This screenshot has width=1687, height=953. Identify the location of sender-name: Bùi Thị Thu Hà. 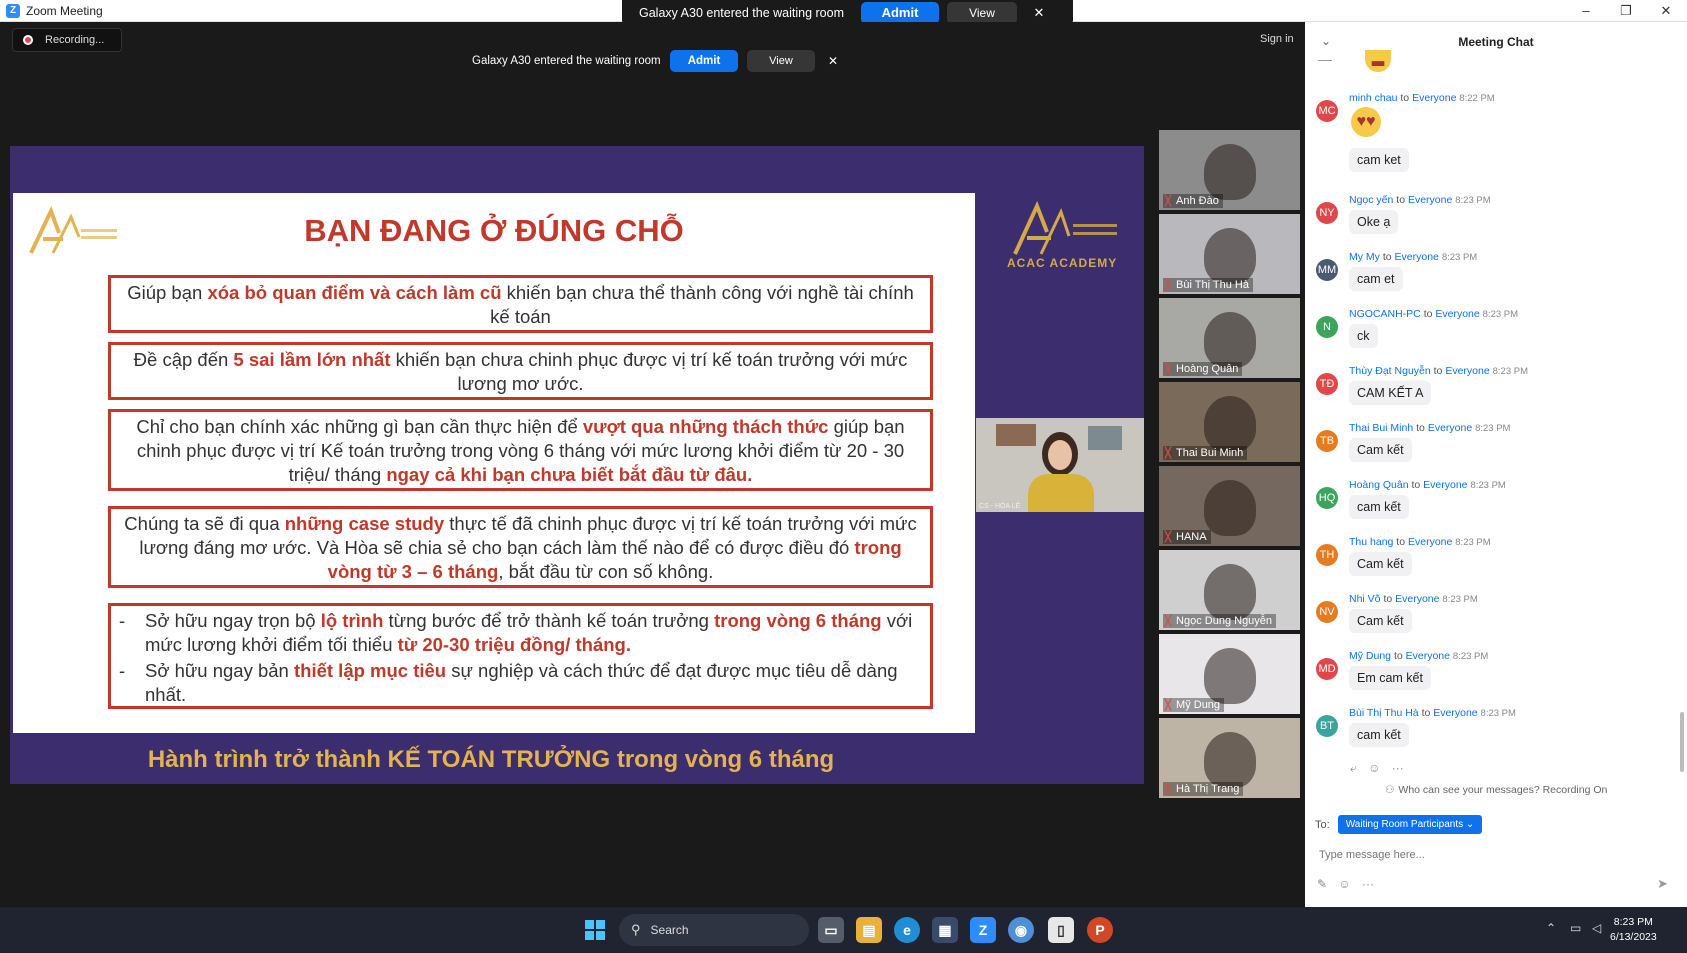
(1384, 713).